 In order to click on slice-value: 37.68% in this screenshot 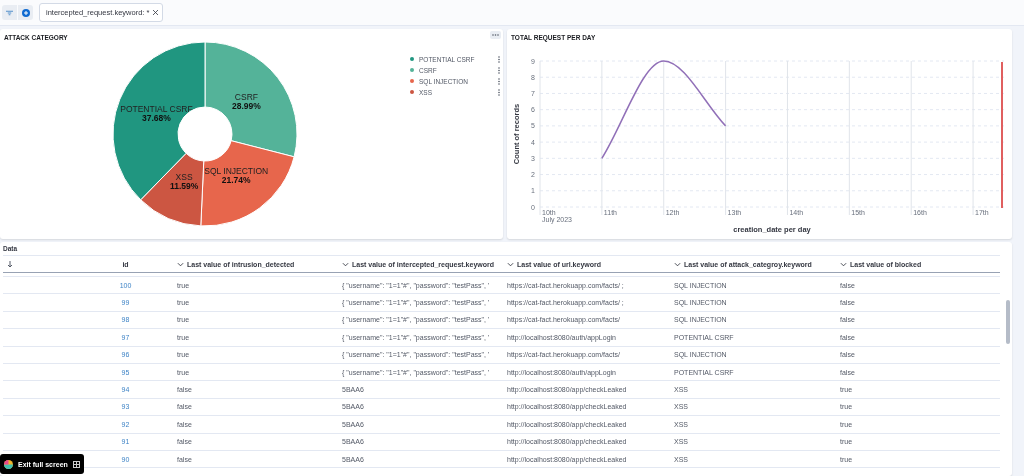, I will do `click(156, 118)`.